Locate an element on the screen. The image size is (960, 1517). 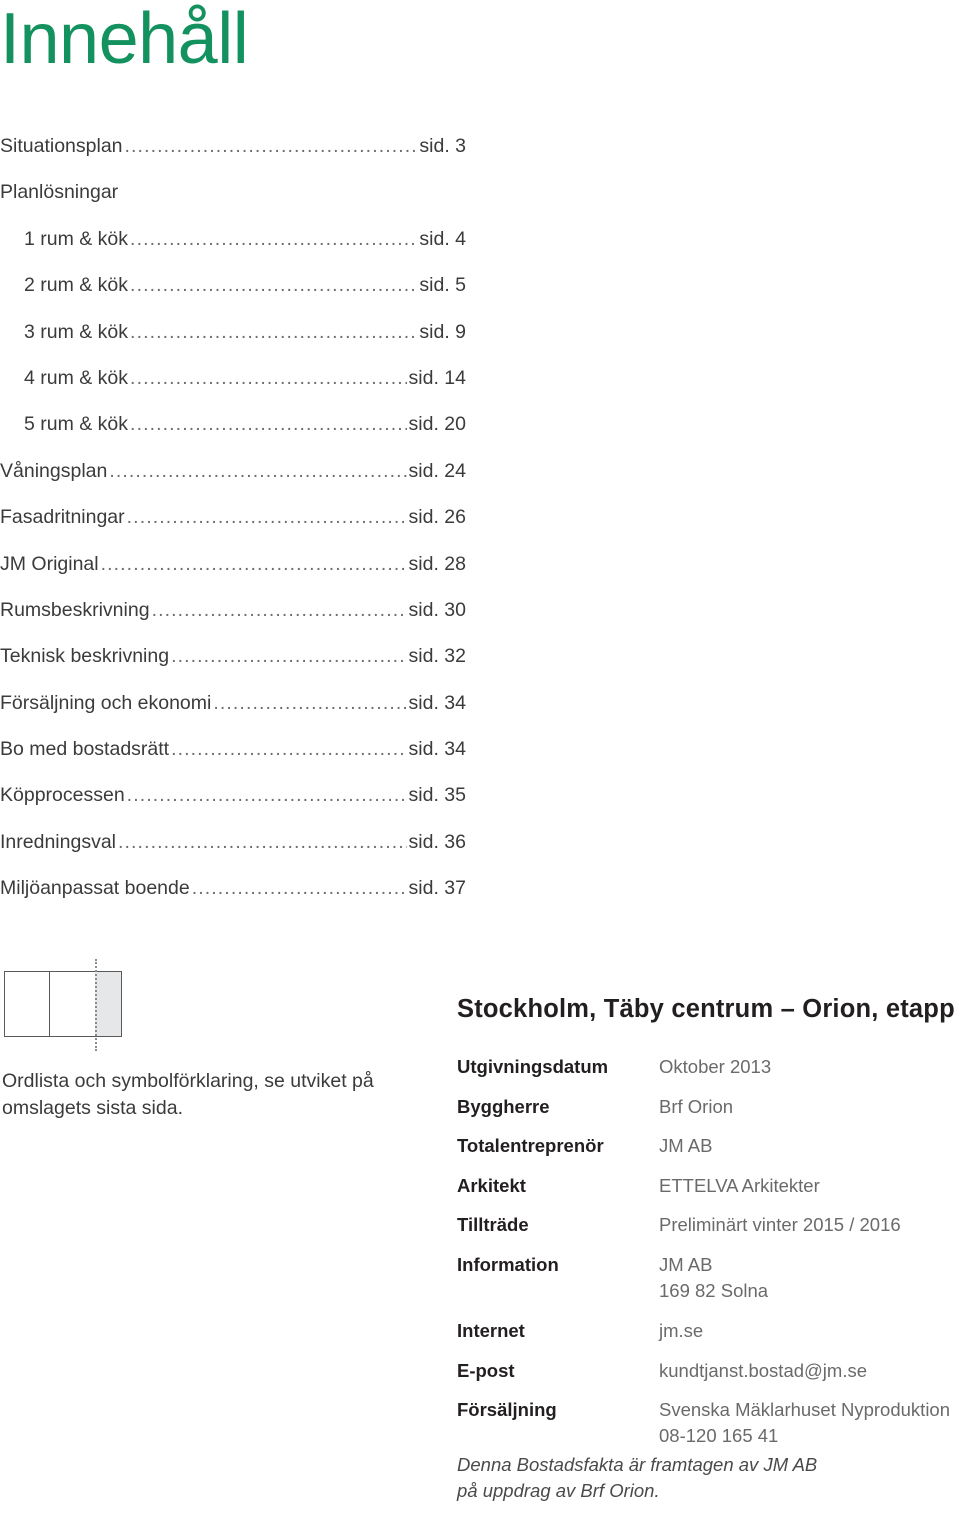
toc-entry-page: sid. 36 is located at coordinates (437, 841).